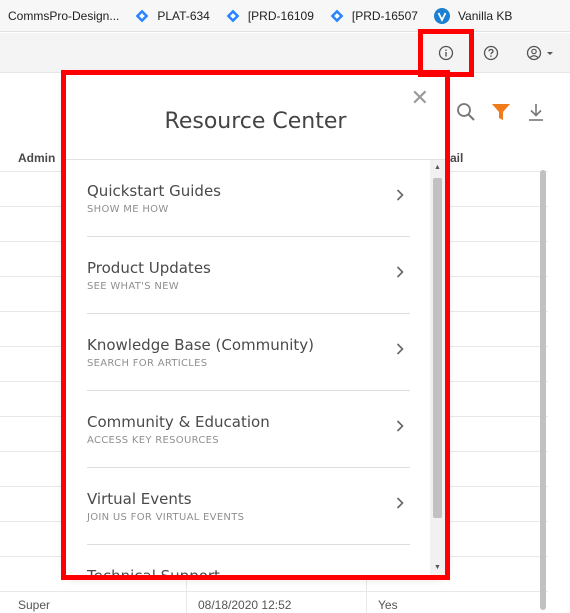 The height and width of the screenshot is (613, 570). What do you see at coordinates (280, 15) in the screenshot?
I see `bookmark-label: [PRD-16109` at bounding box center [280, 15].